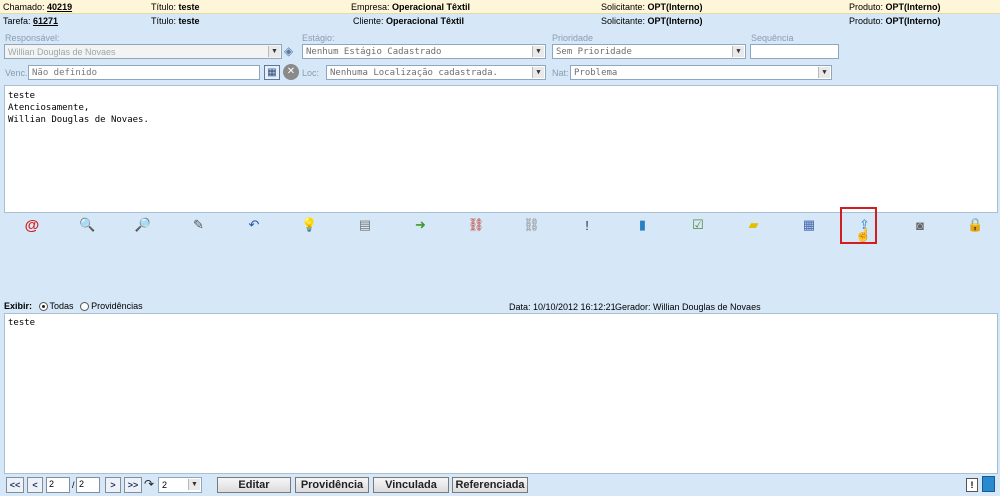 The width and height of the screenshot is (1000, 496). I want to click on venc-input: Não definido, so click(144, 72).